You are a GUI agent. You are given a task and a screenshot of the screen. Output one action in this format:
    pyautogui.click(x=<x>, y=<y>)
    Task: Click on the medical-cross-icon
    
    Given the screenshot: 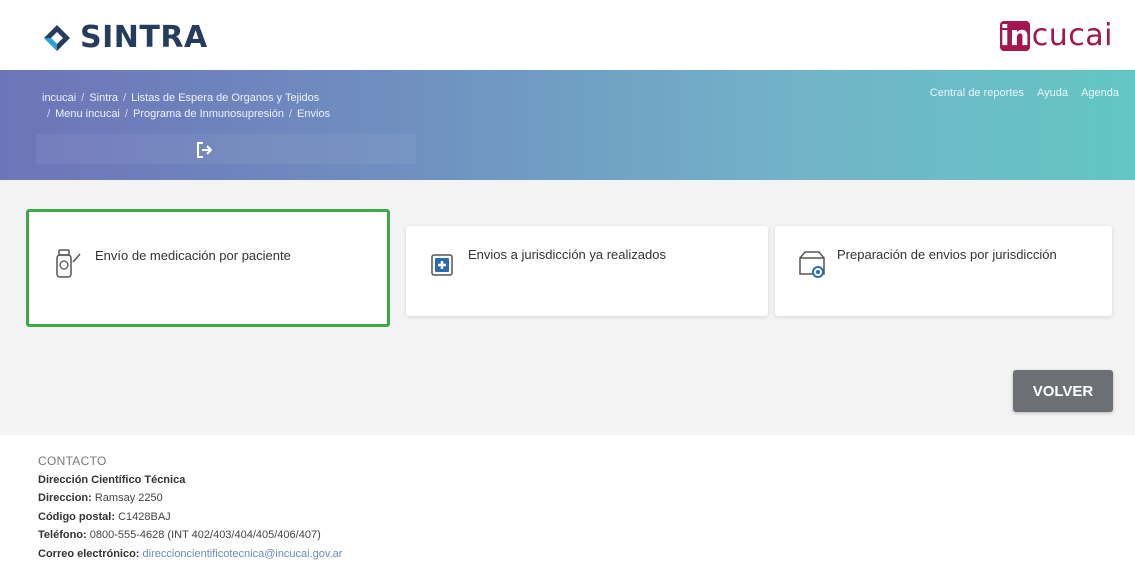 What is the action you would take?
    pyautogui.click(x=442, y=265)
    